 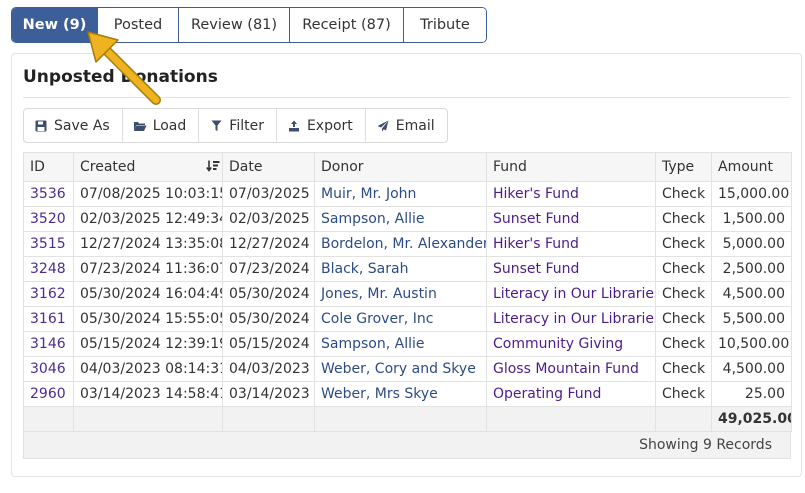 I want to click on donor-link: Muir, Mr. John, so click(x=368, y=194).